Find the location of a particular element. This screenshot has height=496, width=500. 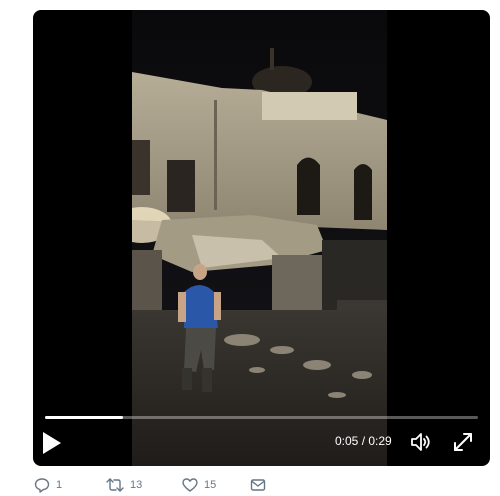

fullscreen-icon is located at coordinates (463, 442).